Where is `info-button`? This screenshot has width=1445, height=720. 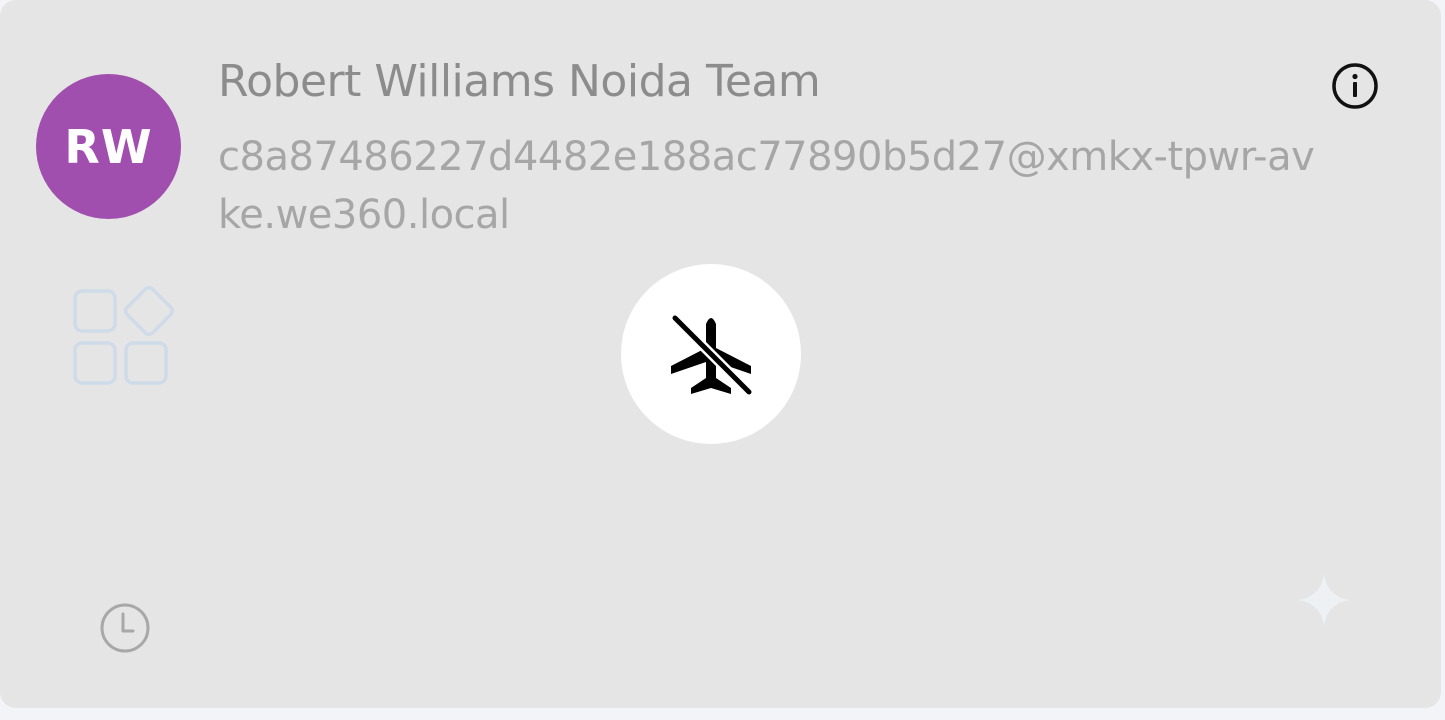 info-button is located at coordinates (1355, 86).